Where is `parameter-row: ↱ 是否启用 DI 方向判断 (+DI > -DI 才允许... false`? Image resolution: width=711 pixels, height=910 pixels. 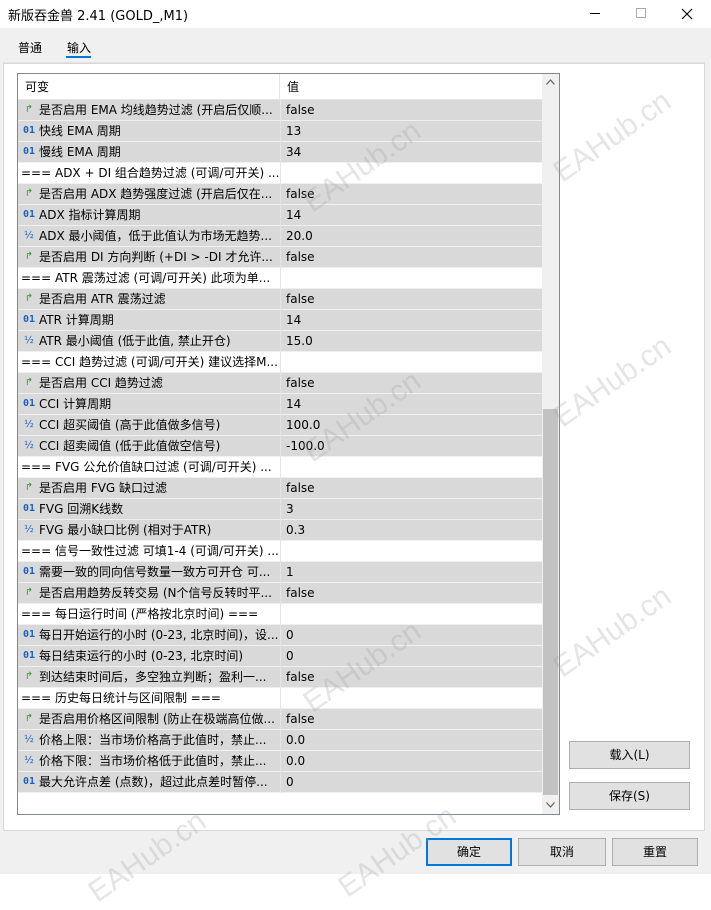
parameter-row: ↱ 是否启用 DI 方向判断 (+DI > -DI 才允许... false is located at coordinates (280, 257).